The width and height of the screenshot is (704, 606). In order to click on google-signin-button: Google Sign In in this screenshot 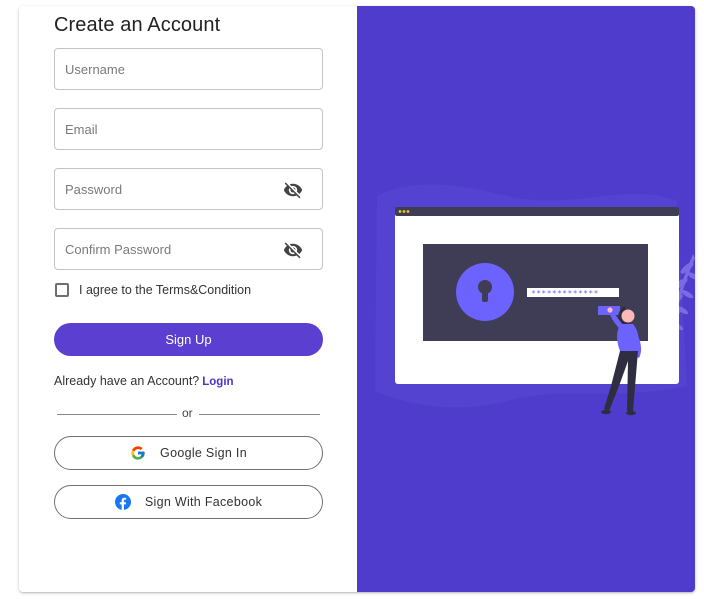, I will do `click(188, 453)`.